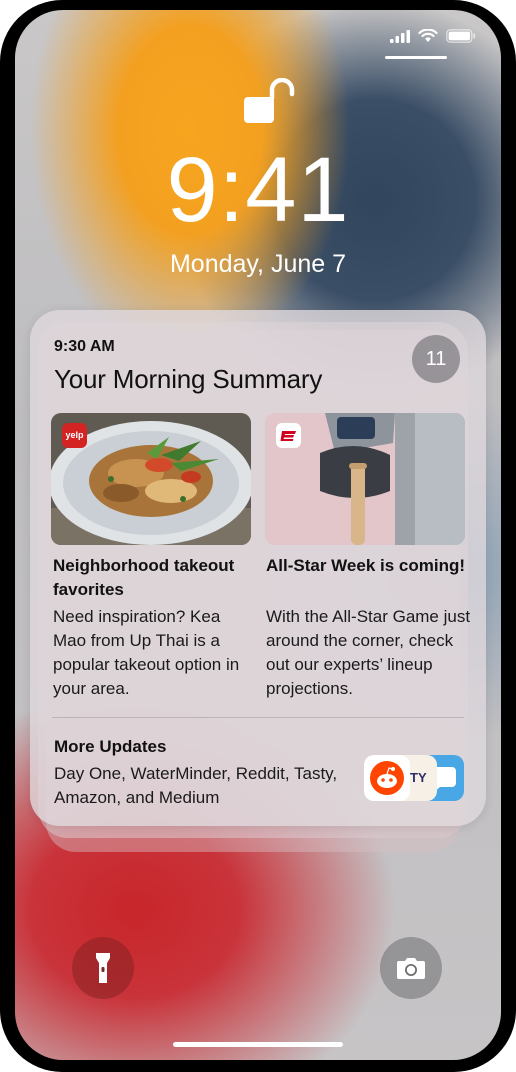 The height and width of the screenshot is (1072, 516). I want to click on more-updates-title: More Updates, so click(110, 746).